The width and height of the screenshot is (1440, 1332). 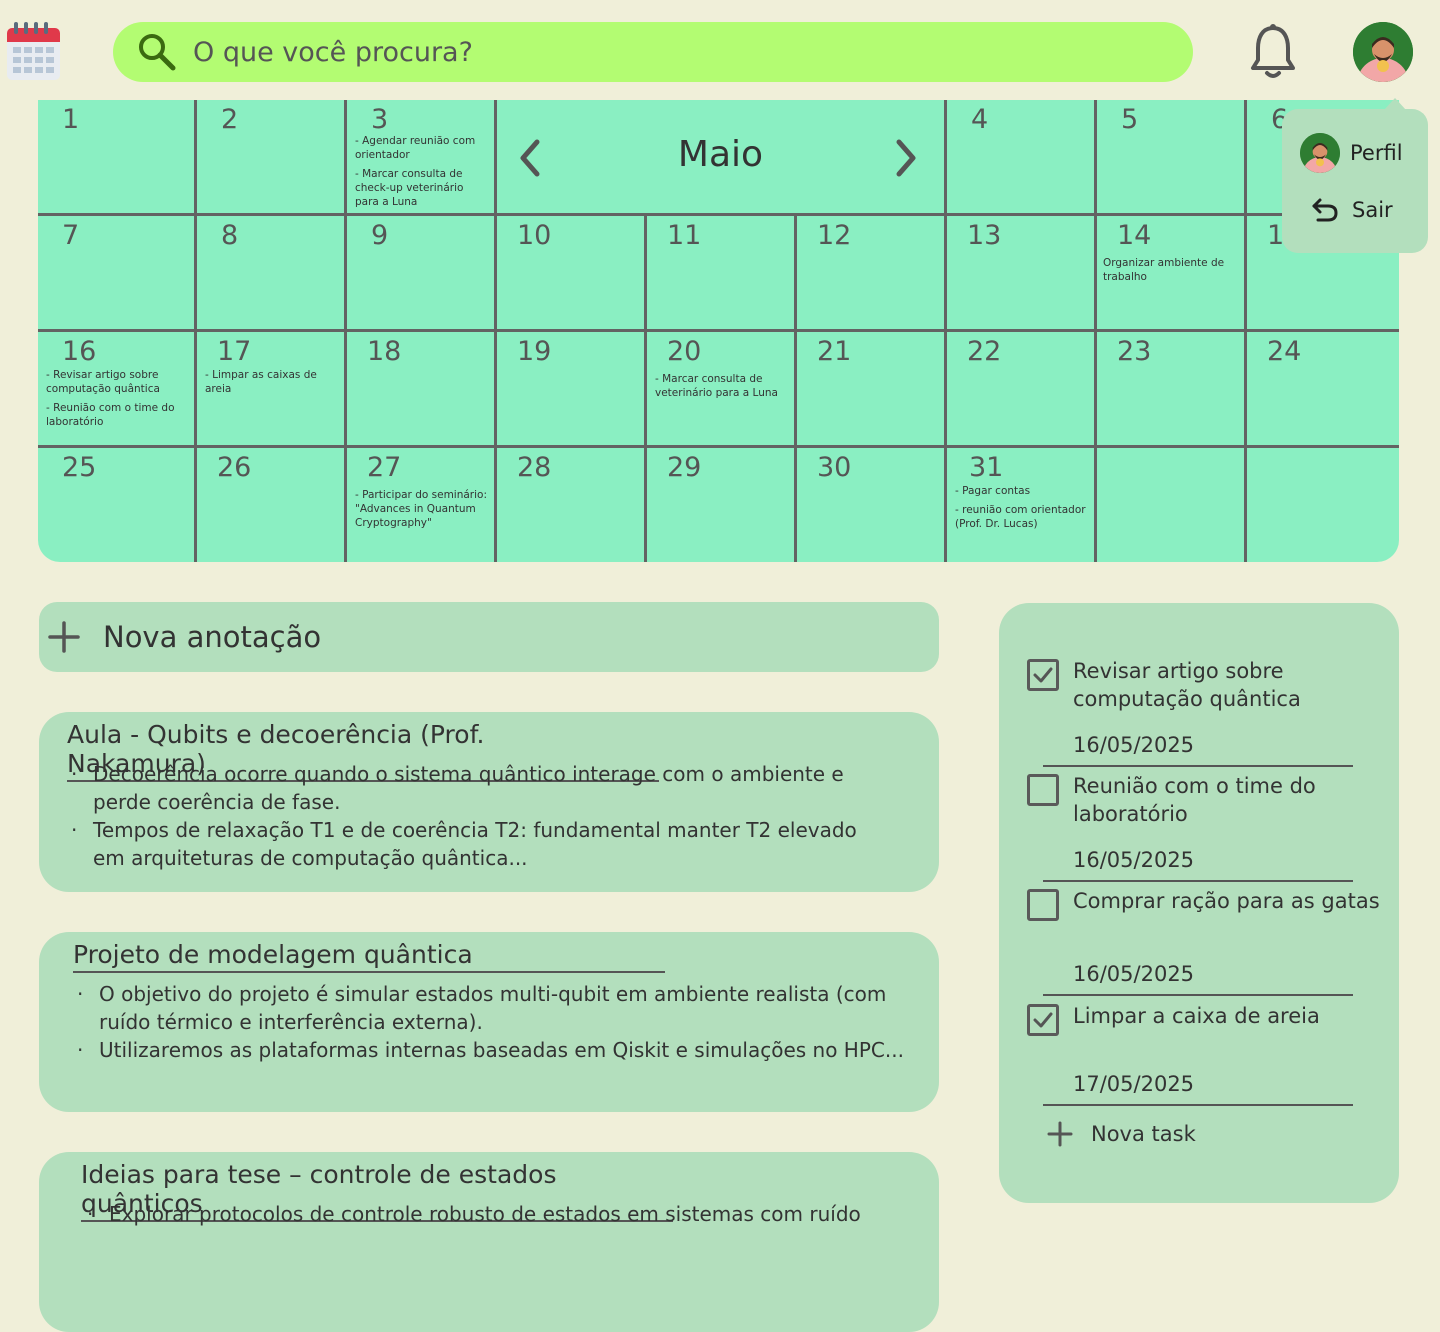 I want to click on calendar-day-14: 14 Organizar ambiente de trabalho, so click(x=1172, y=274).